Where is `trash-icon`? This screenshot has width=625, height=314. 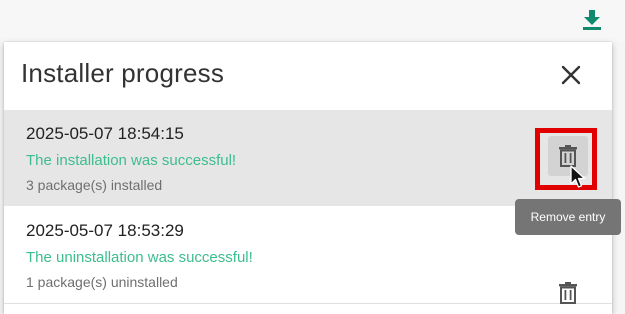
trash-icon is located at coordinates (568, 293).